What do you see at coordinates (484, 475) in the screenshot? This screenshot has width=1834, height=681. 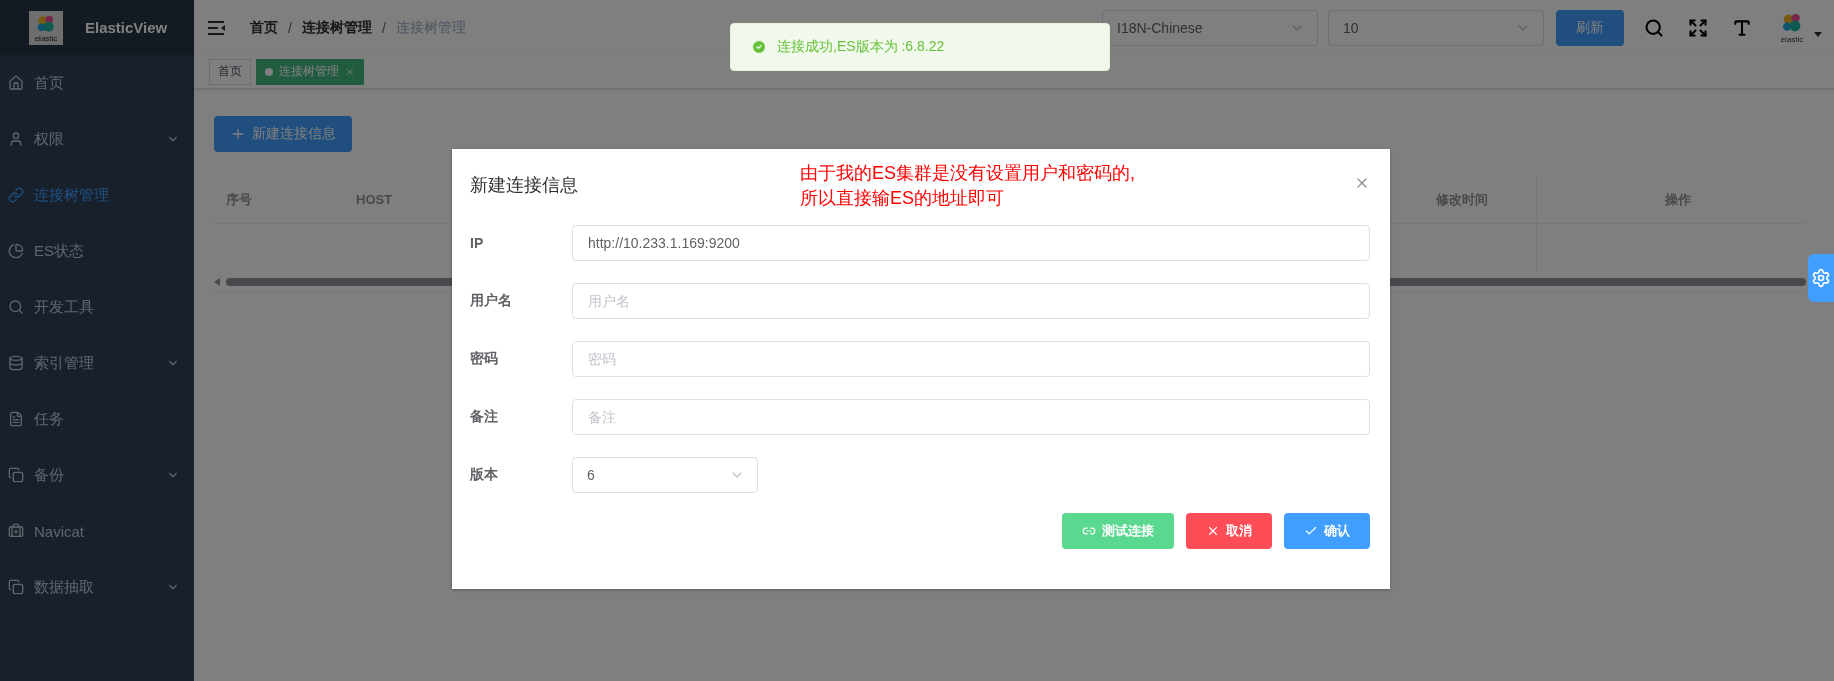 I see `field-label: 版本` at bounding box center [484, 475].